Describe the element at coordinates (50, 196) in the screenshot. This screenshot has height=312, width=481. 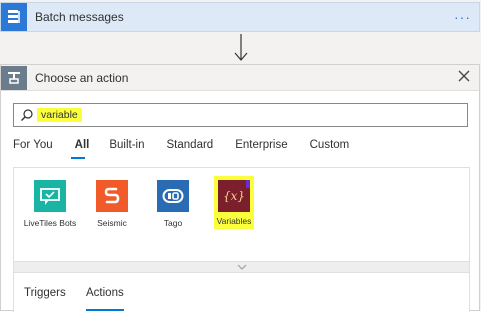
I see `livetiles-bots-icon` at that location.